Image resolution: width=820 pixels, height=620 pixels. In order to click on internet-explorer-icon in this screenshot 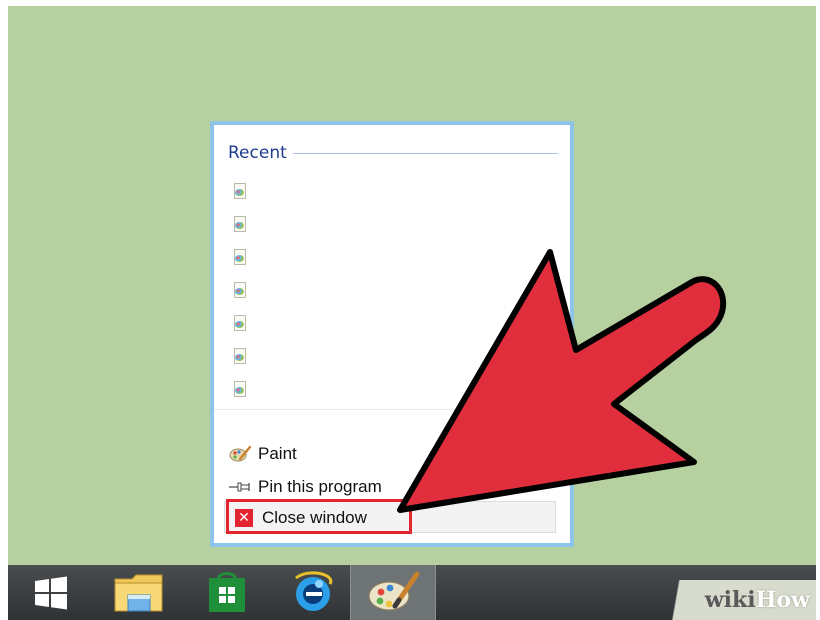, I will do `click(314, 590)`.